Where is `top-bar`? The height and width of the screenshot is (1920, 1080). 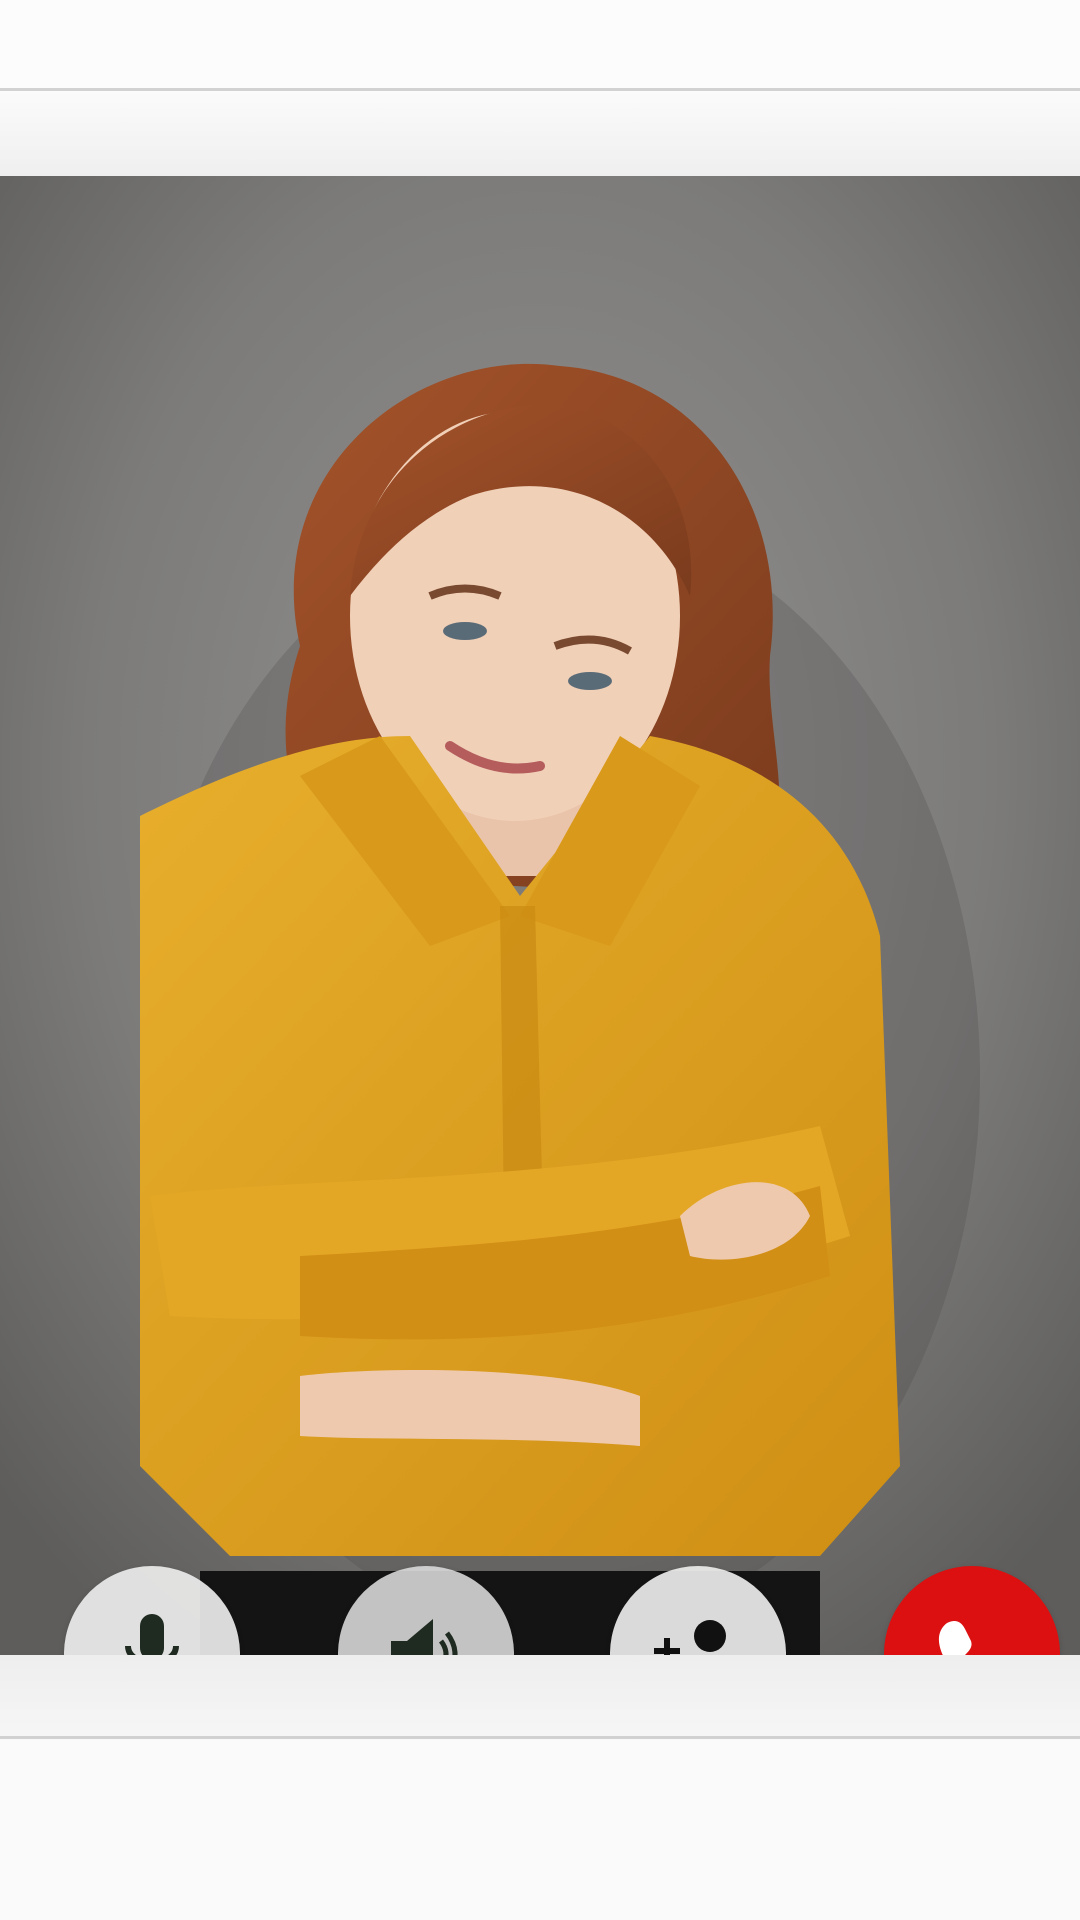
top-bar is located at coordinates (540, 46).